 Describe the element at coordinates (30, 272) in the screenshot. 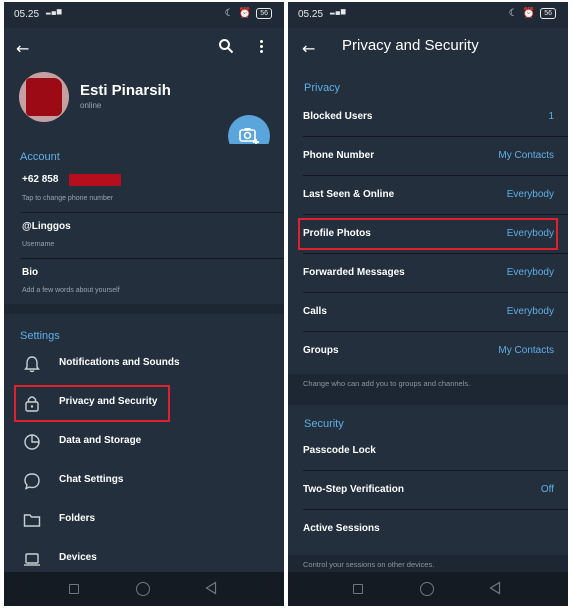

I see `bio: Bio` at that location.